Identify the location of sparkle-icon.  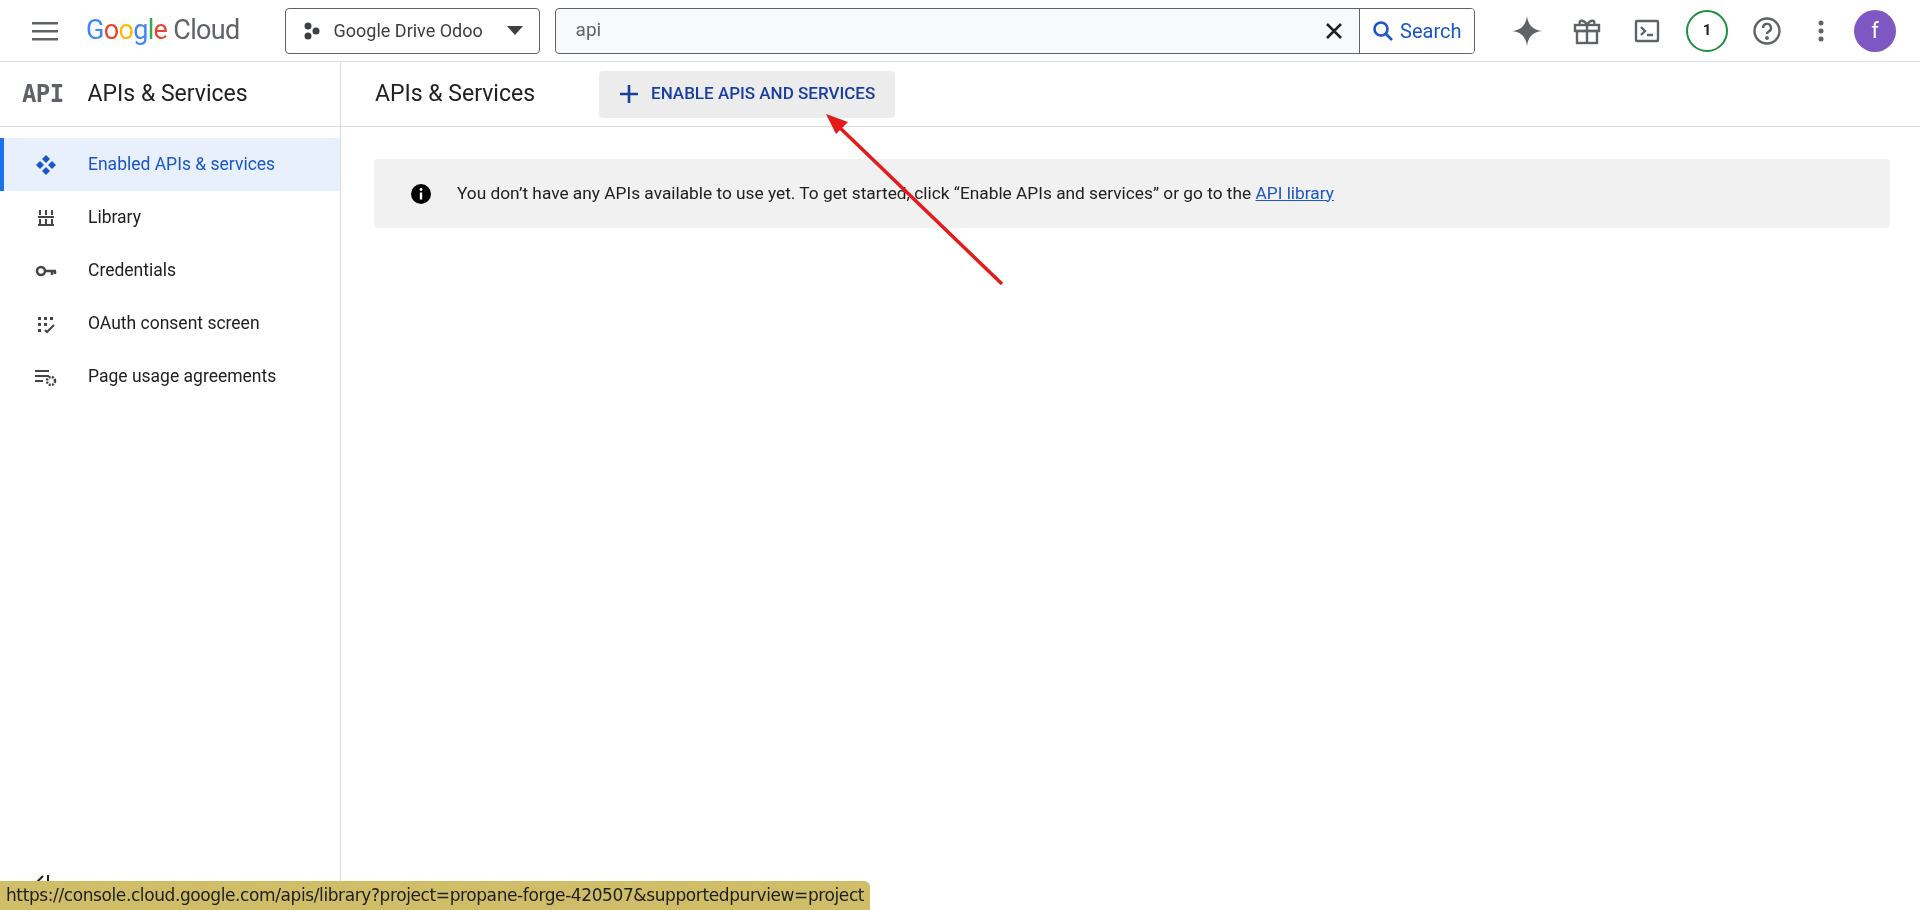
(1527, 30).